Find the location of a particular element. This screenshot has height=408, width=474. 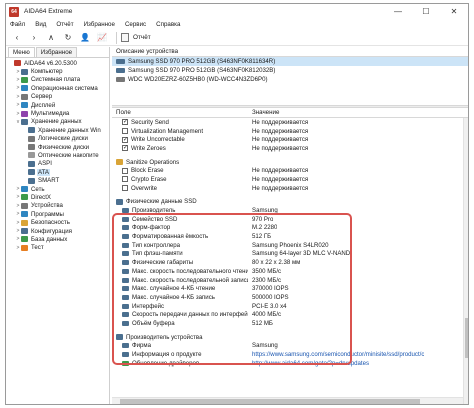

property-row: Объём буфера 512 МБ is located at coordinates (290, 323).